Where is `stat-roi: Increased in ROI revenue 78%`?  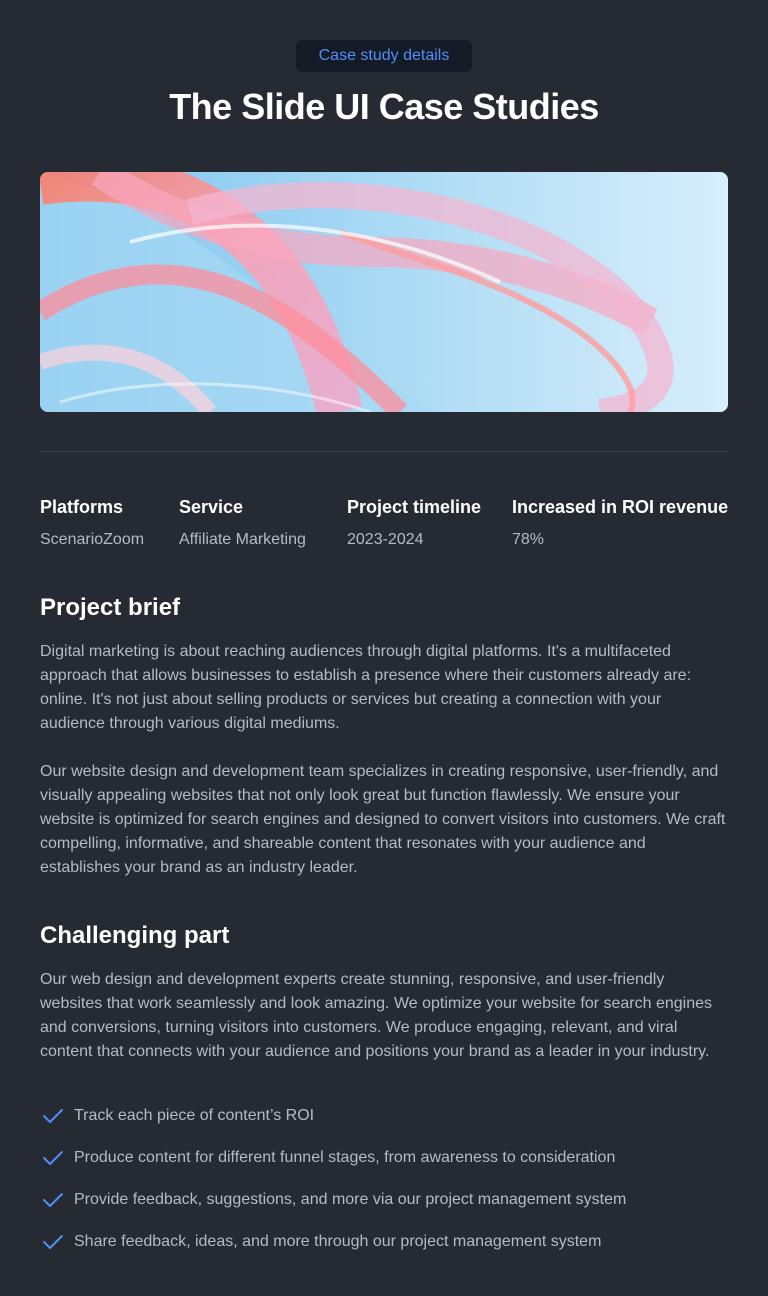 stat-roi: Increased in ROI revenue 78% is located at coordinates (620, 523).